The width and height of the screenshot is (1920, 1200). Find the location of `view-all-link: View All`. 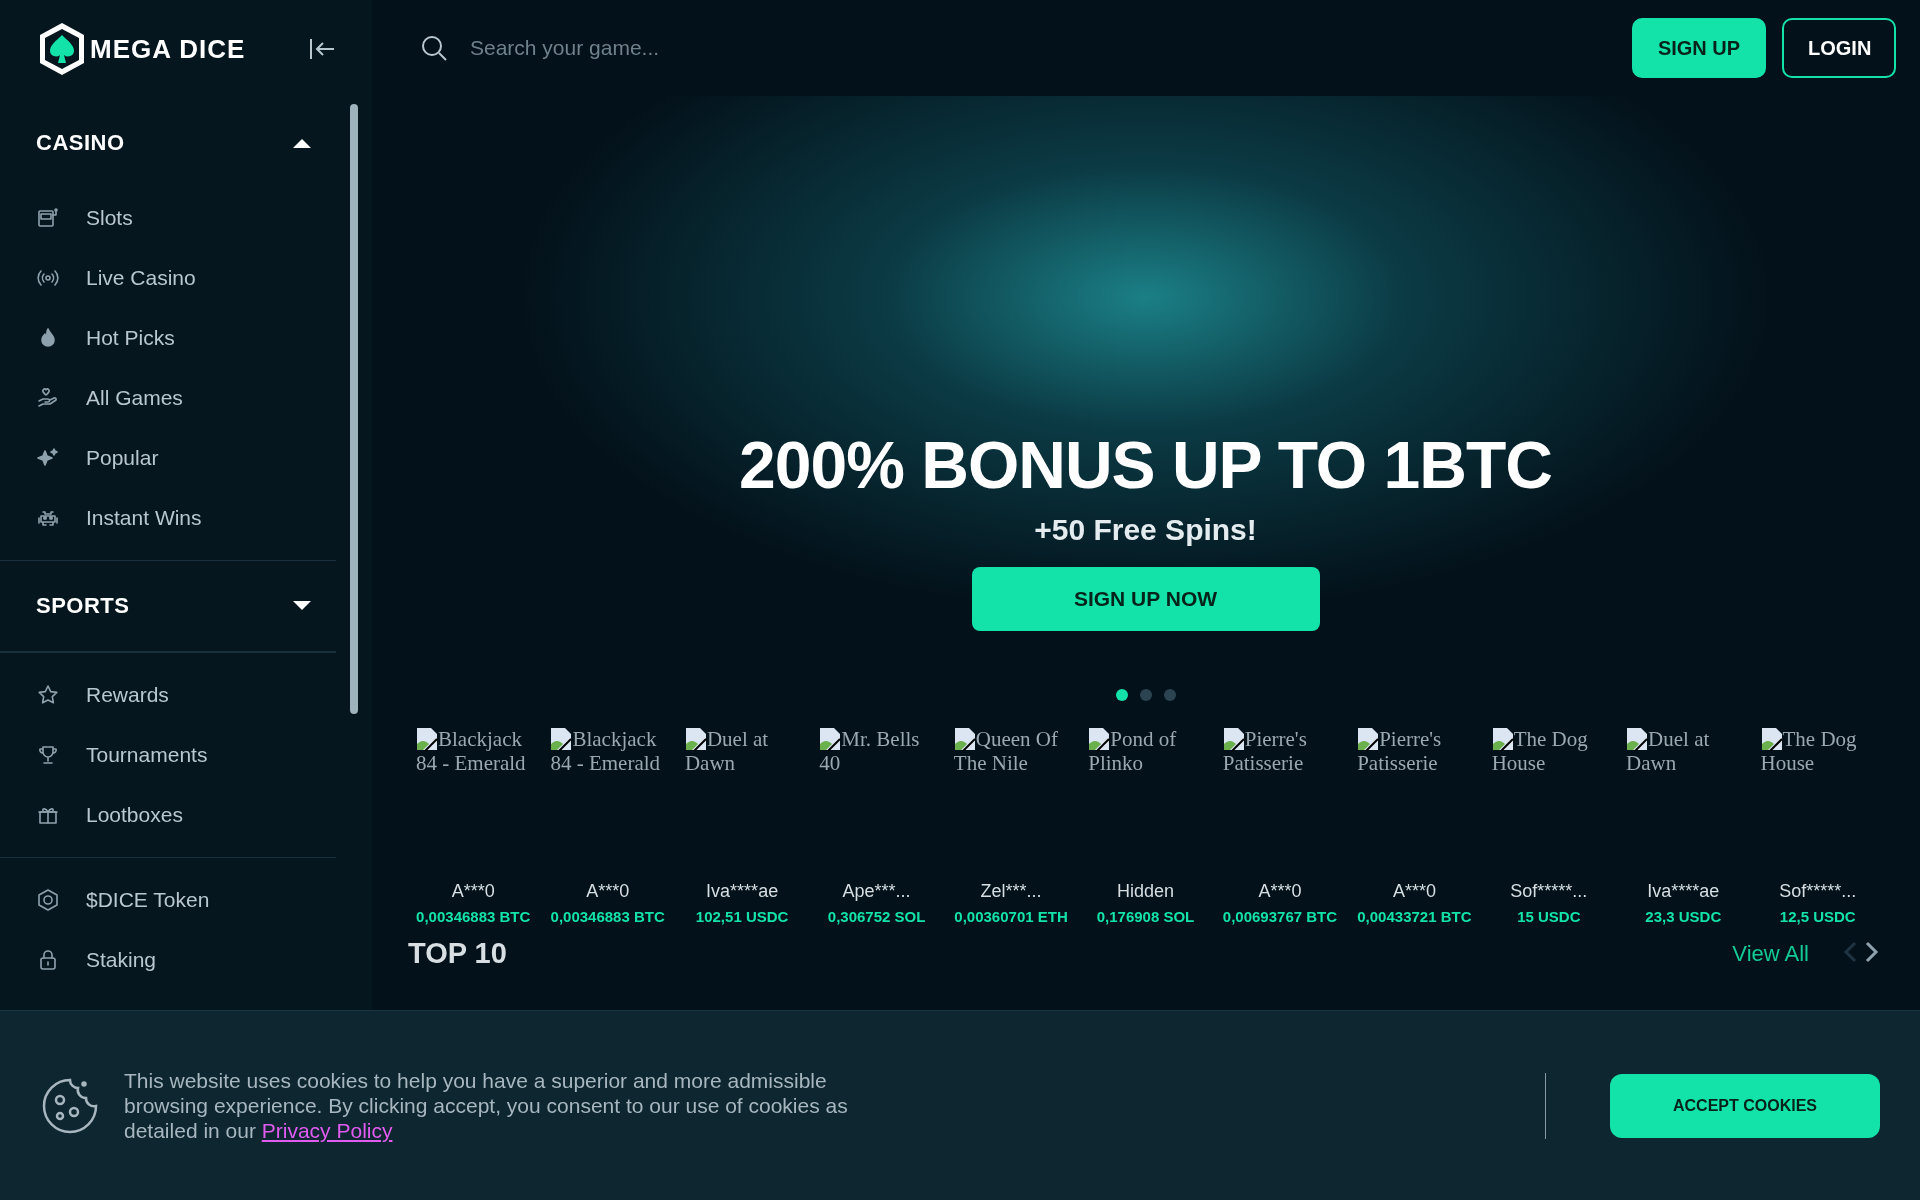

view-all-link: View All is located at coordinates (1770, 953).